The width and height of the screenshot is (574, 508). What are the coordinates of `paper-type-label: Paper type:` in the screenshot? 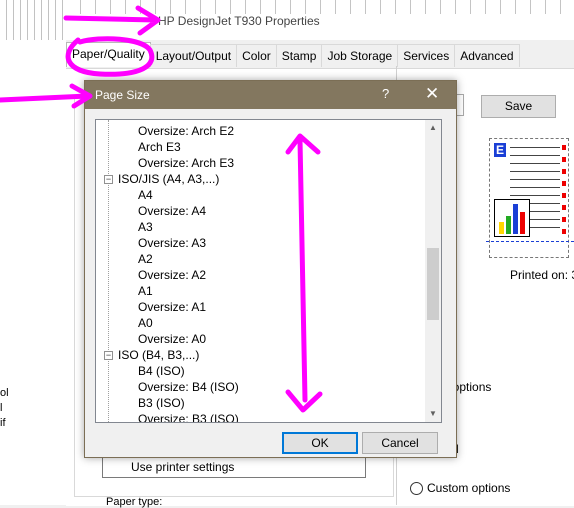 It's located at (134, 502).